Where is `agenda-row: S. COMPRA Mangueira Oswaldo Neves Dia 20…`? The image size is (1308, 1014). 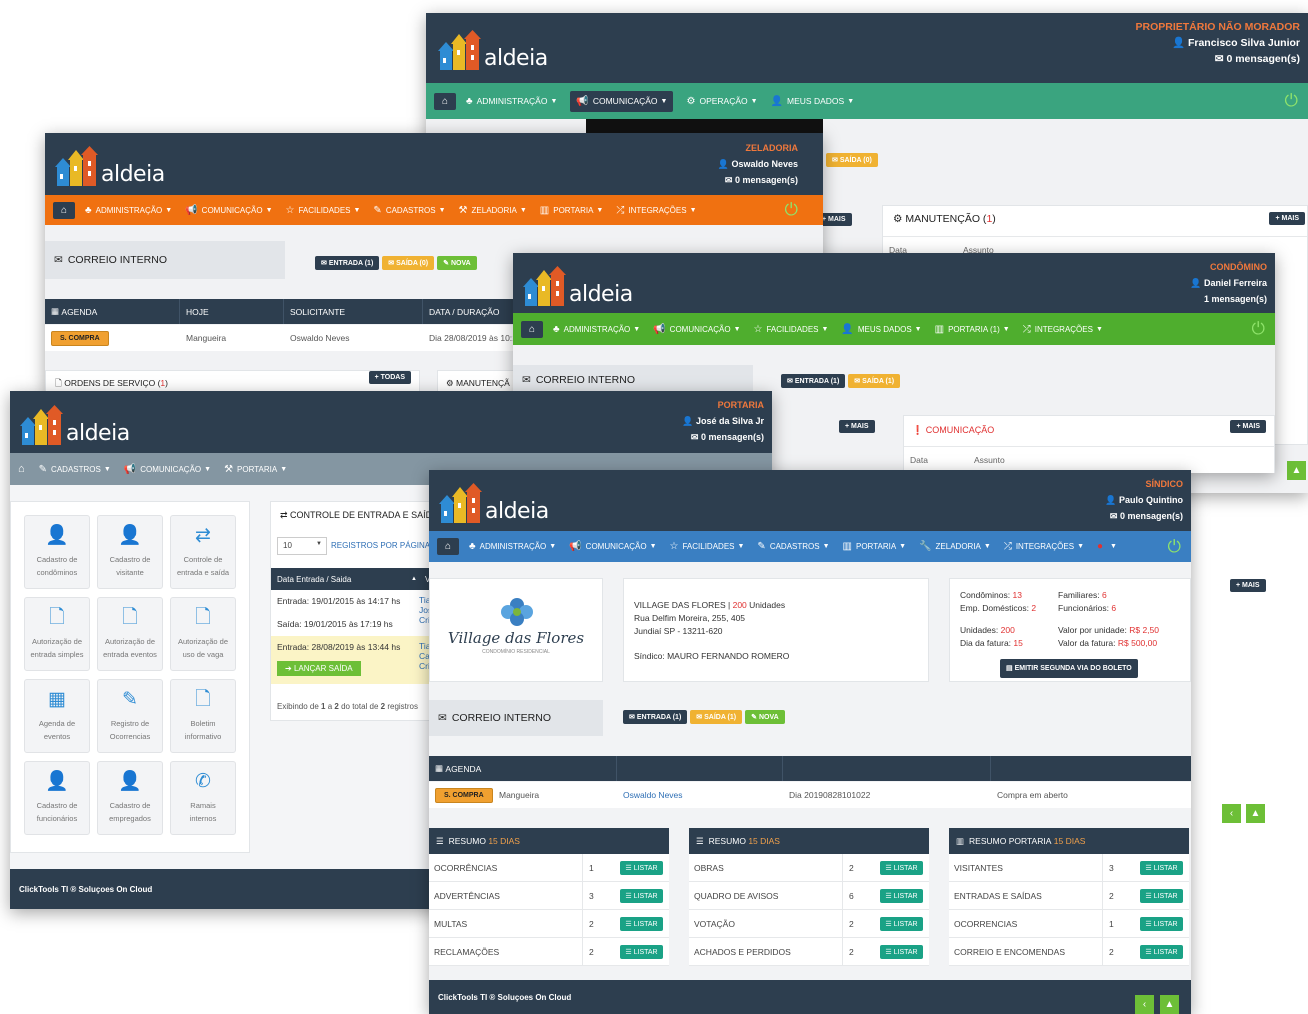 agenda-row: S. COMPRA Mangueira Oswaldo Neves Dia 20… is located at coordinates (810, 795).